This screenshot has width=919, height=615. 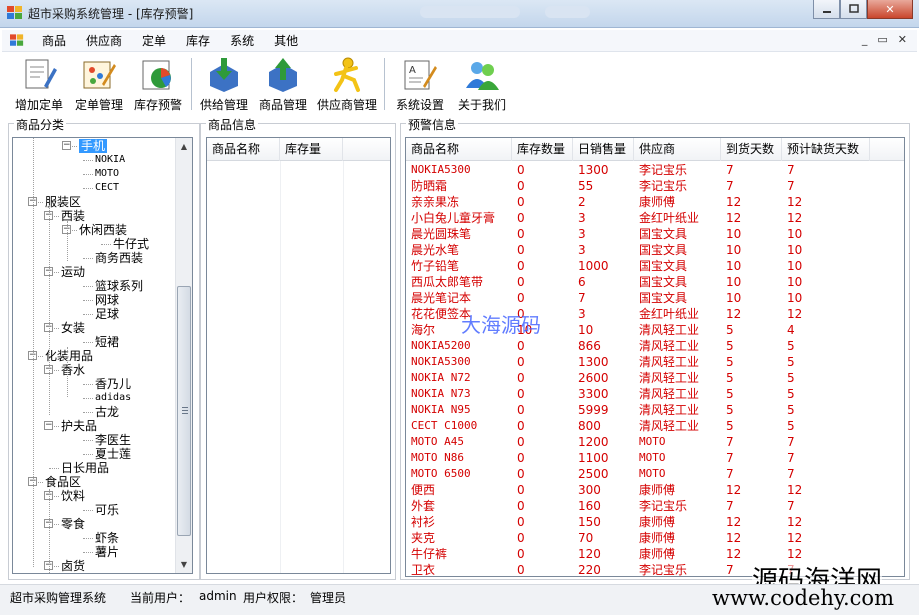 What do you see at coordinates (107, 300) in the screenshot?
I see `tree-node: 网球` at bounding box center [107, 300].